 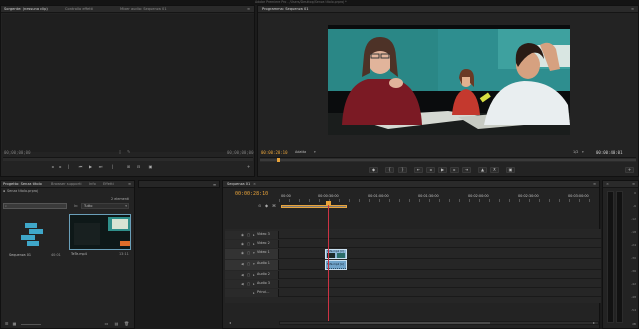 What do you see at coordinates (252, 284) in the screenshot?
I see `track-header: ◀ ▢ ▸ Audio 3` at bounding box center [252, 284].